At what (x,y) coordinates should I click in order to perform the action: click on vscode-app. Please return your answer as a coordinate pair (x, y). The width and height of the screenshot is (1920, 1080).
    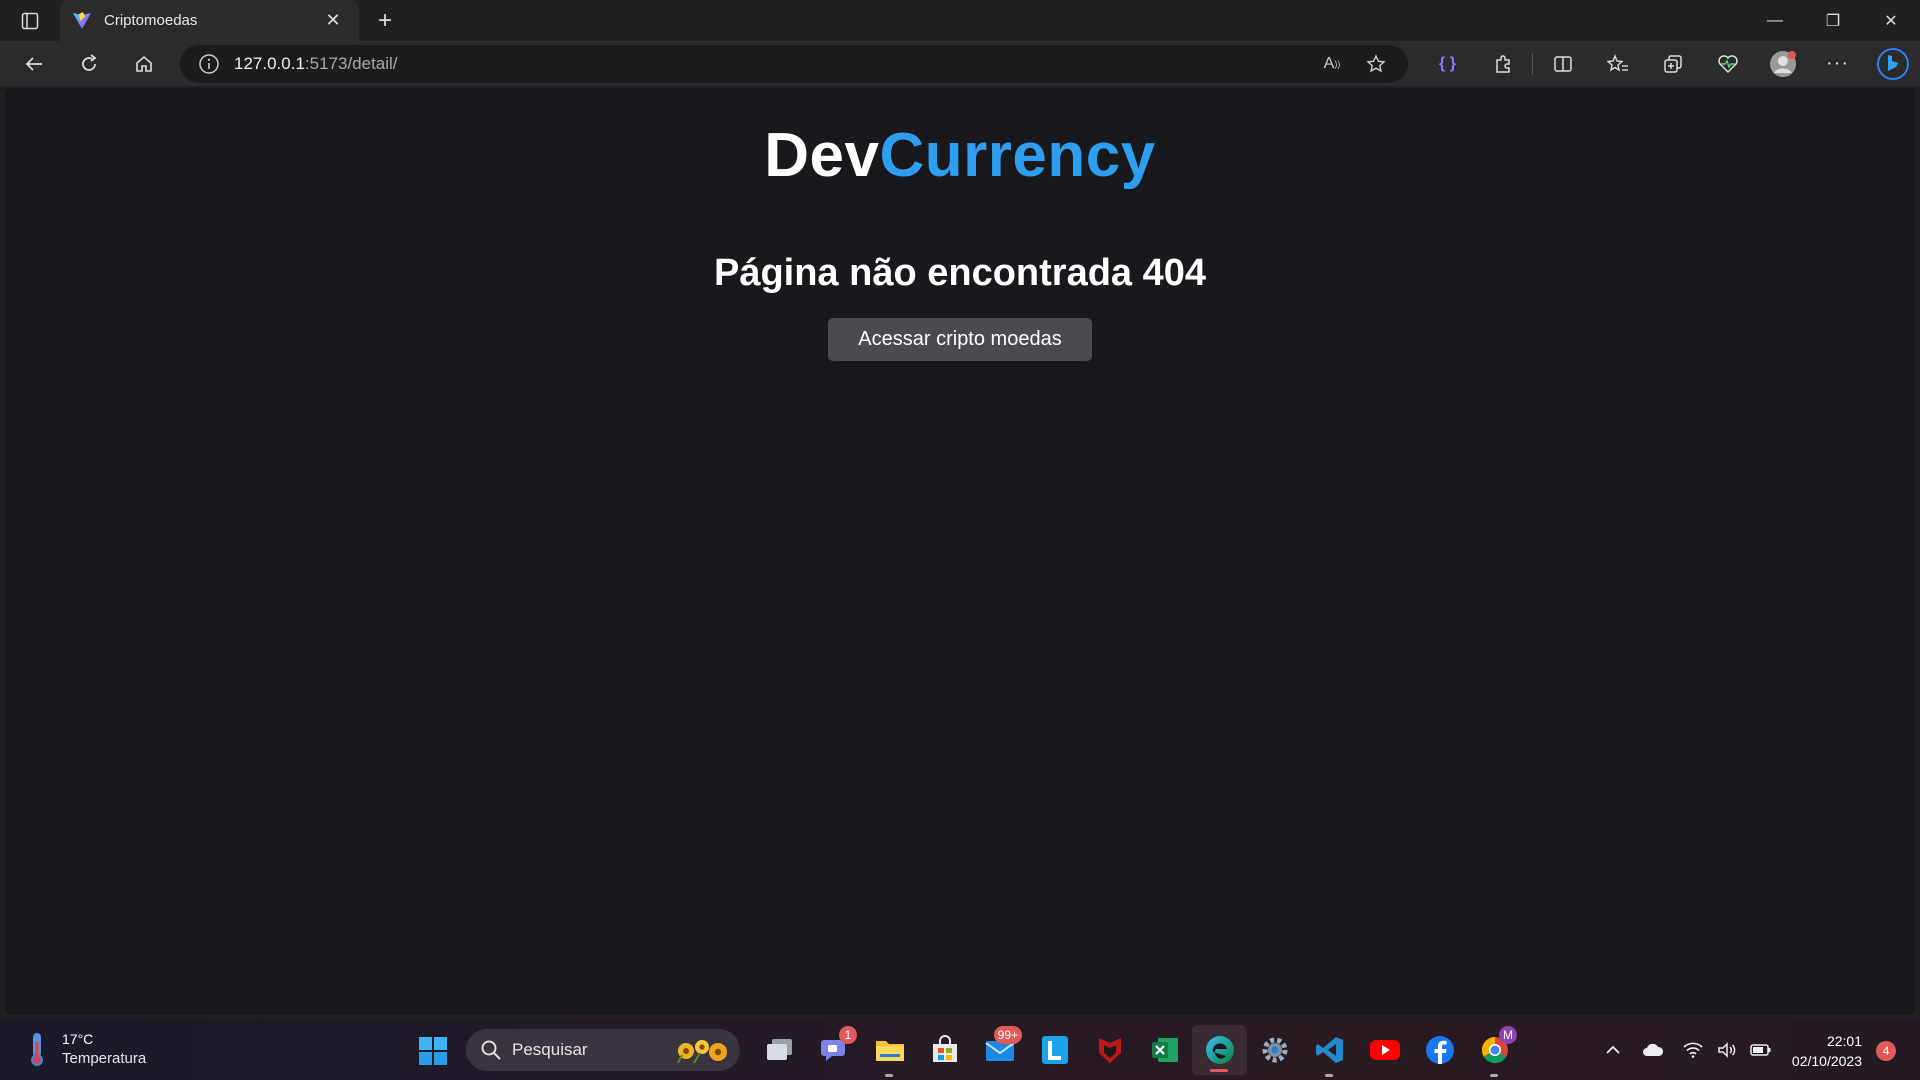
    Looking at the image, I should click on (1329, 1050).